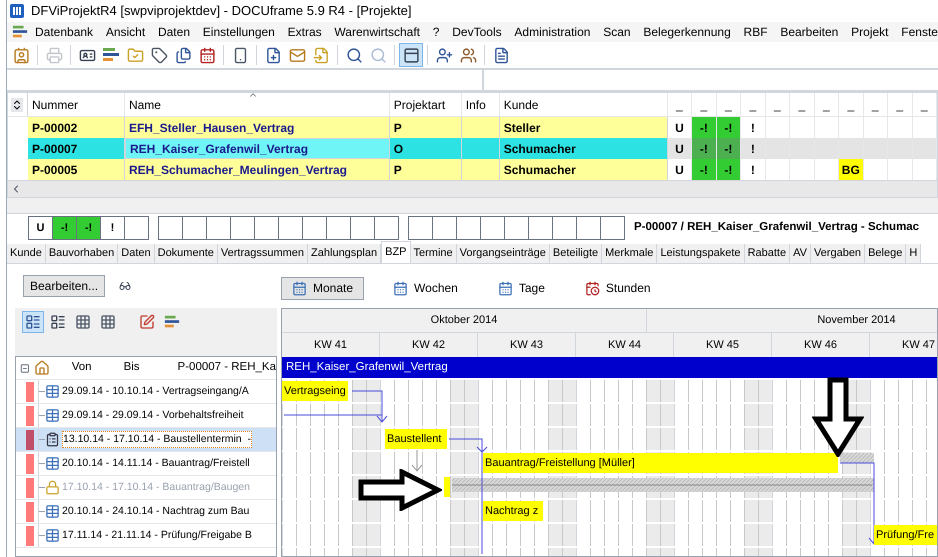  I want to click on new-document-icon, so click(273, 55).